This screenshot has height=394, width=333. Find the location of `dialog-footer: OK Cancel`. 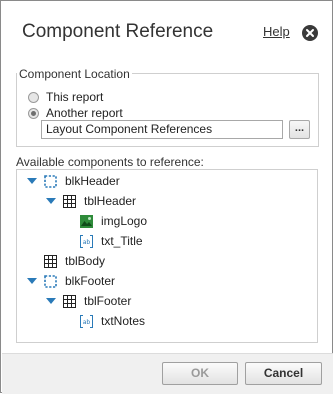

dialog-footer: OK Cancel is located at coordinates (167, 373).